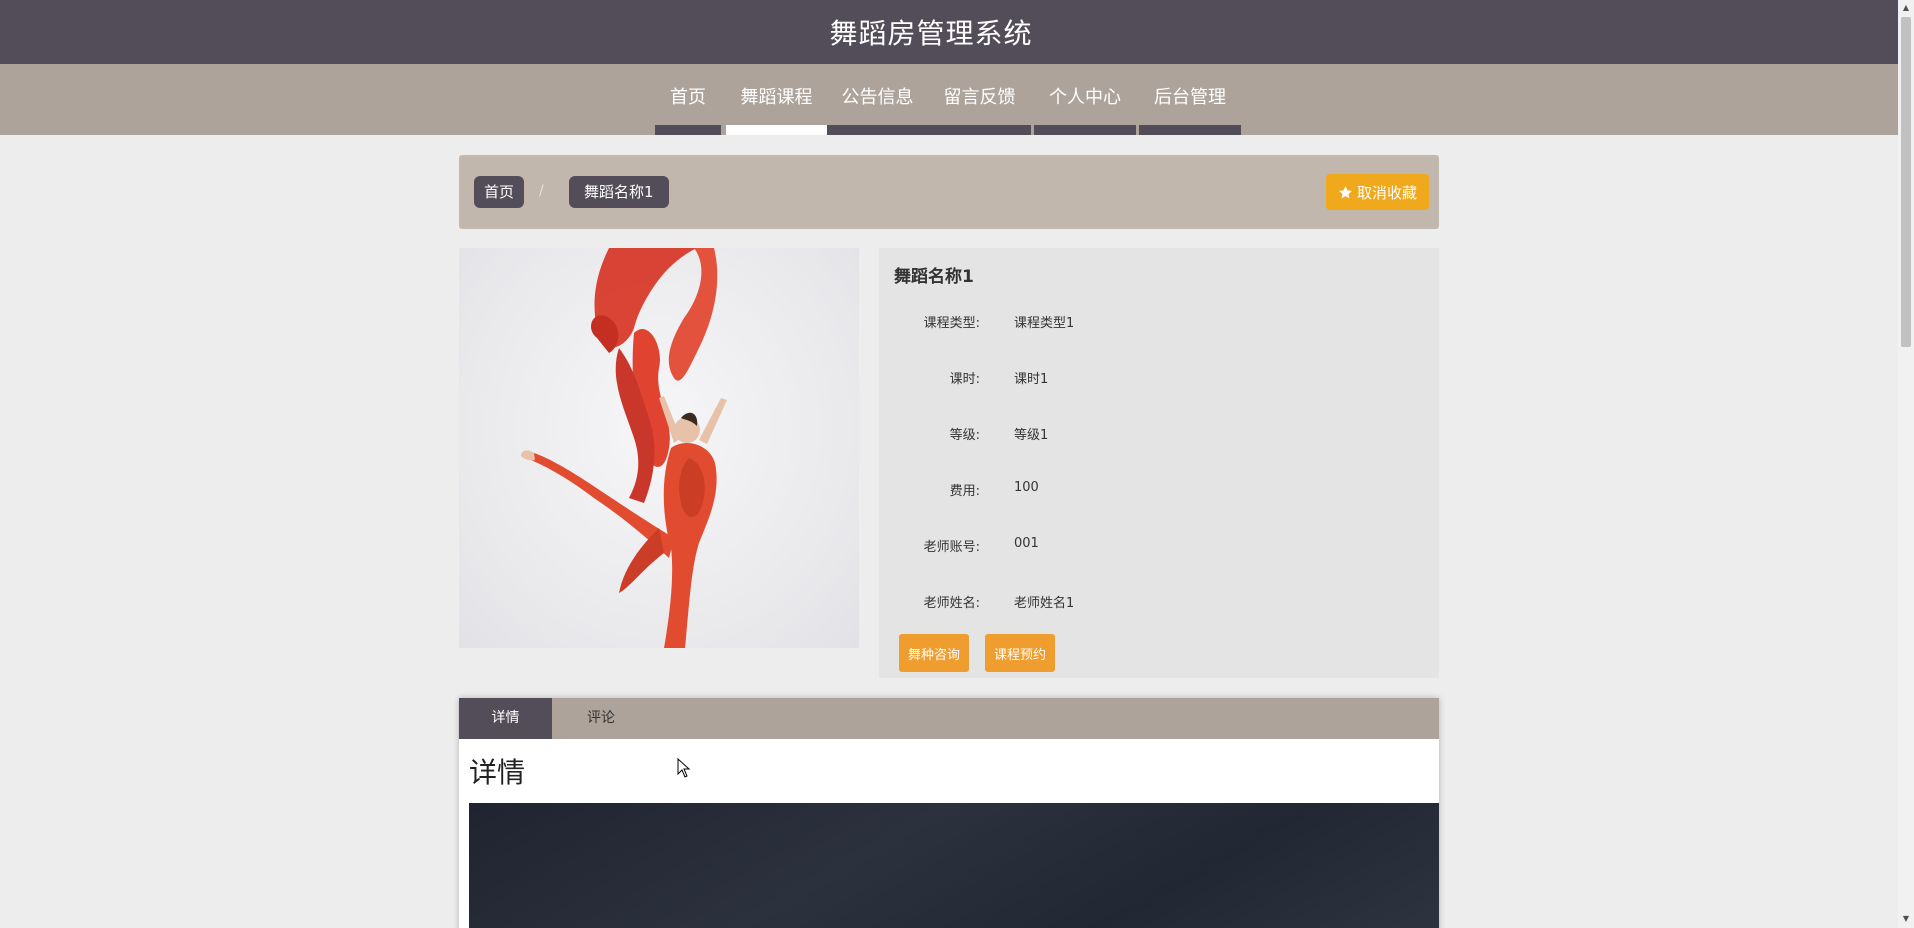  Describe the element at coordinates (934, 277) in the screenshot. I see `course-name: 舞蹈名称1` at that location.